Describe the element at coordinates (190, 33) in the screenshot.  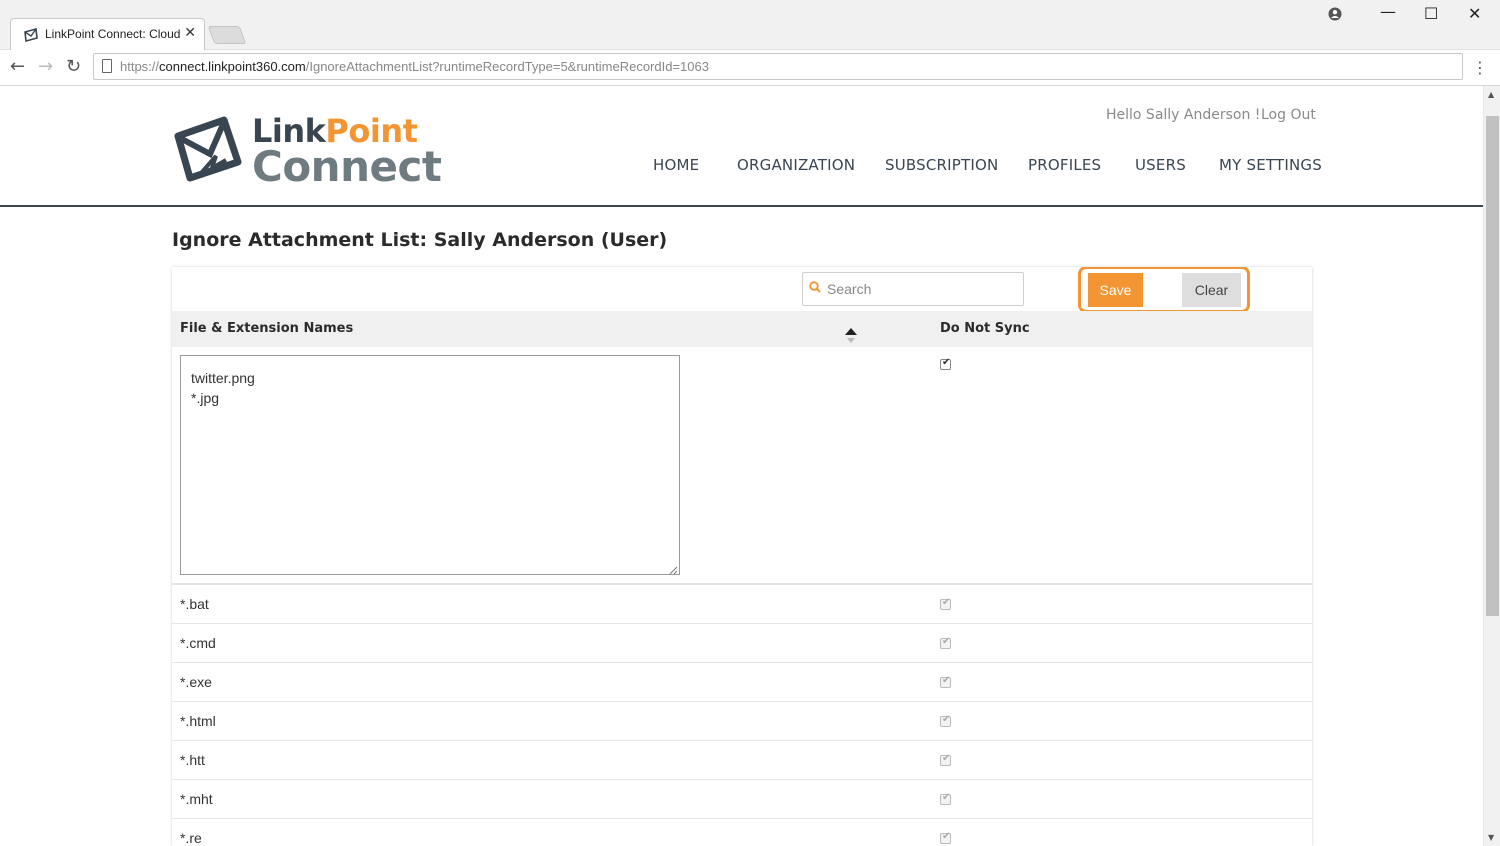
I see `tab-close-icon: ✕` at that location.